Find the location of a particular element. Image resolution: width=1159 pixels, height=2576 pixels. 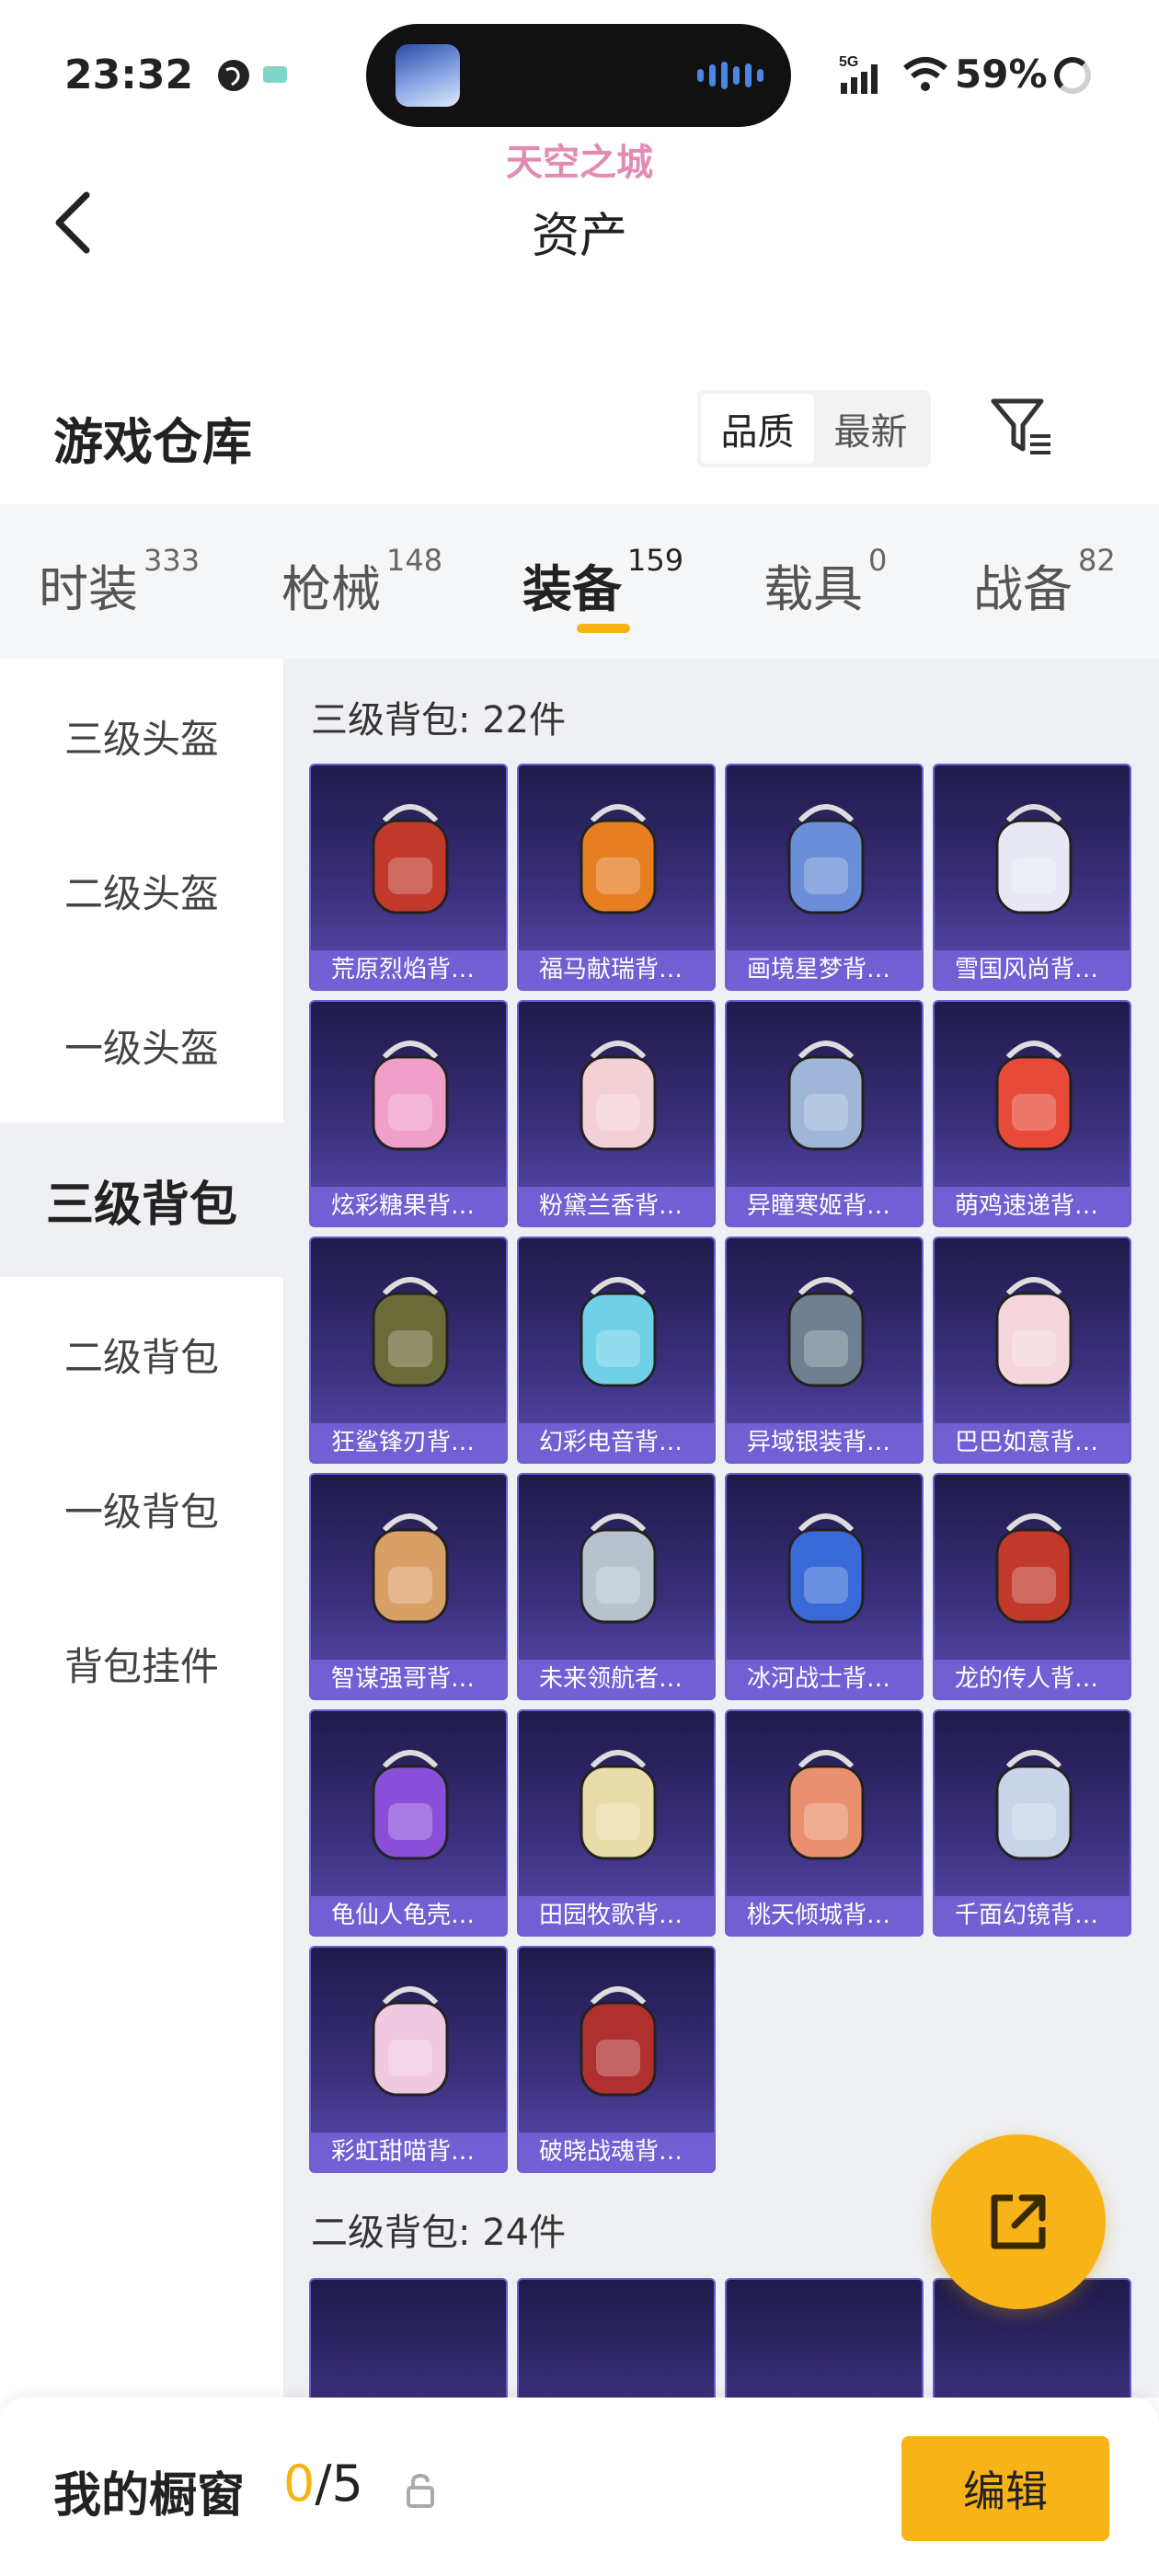

tab-supplies: 战备 82 is located at coordinates (1044, 582).